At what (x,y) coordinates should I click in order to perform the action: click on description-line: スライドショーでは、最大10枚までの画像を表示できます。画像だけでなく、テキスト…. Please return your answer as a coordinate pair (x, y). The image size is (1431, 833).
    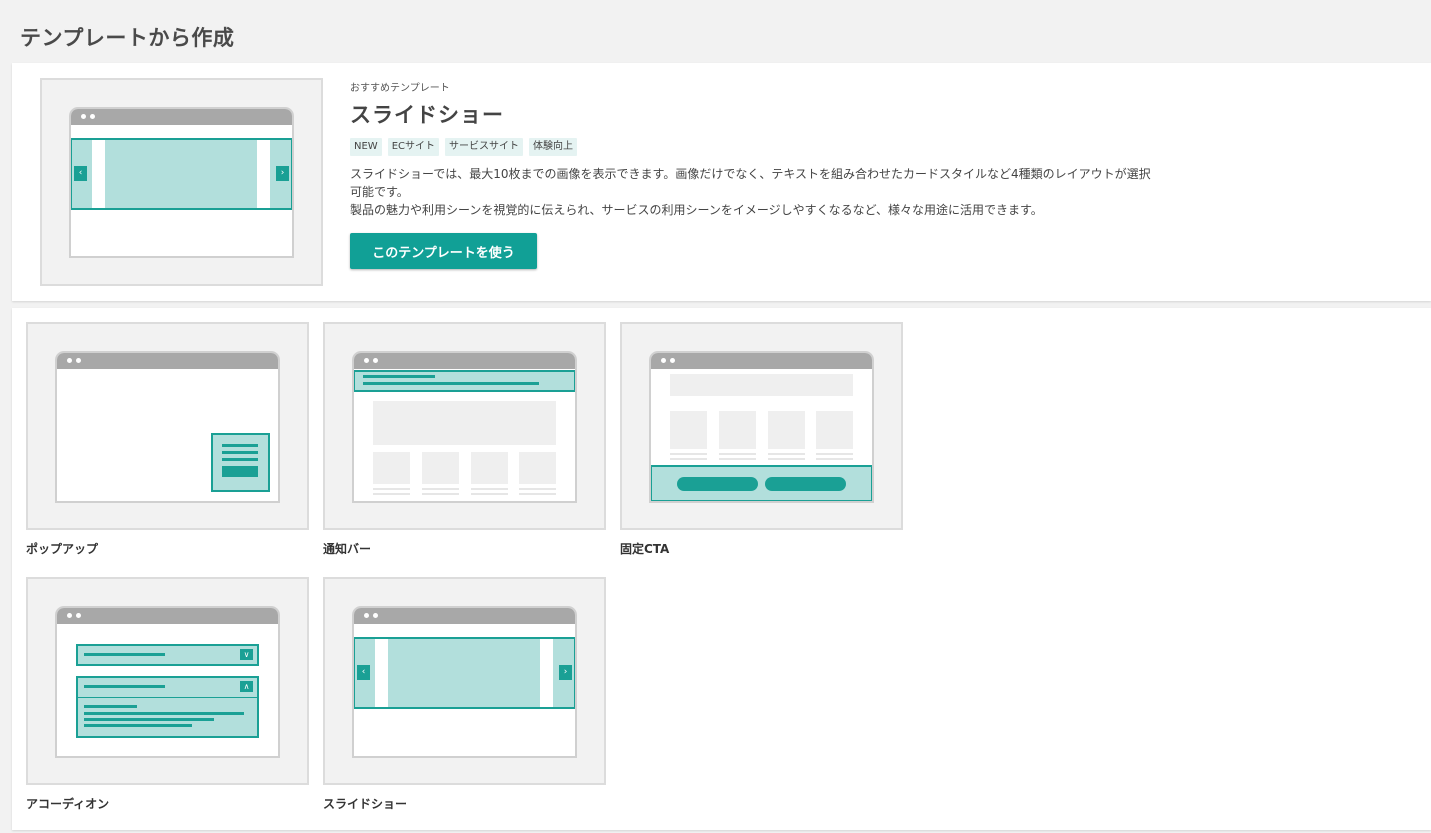
    Looking at the image, I should click on (750, 174).